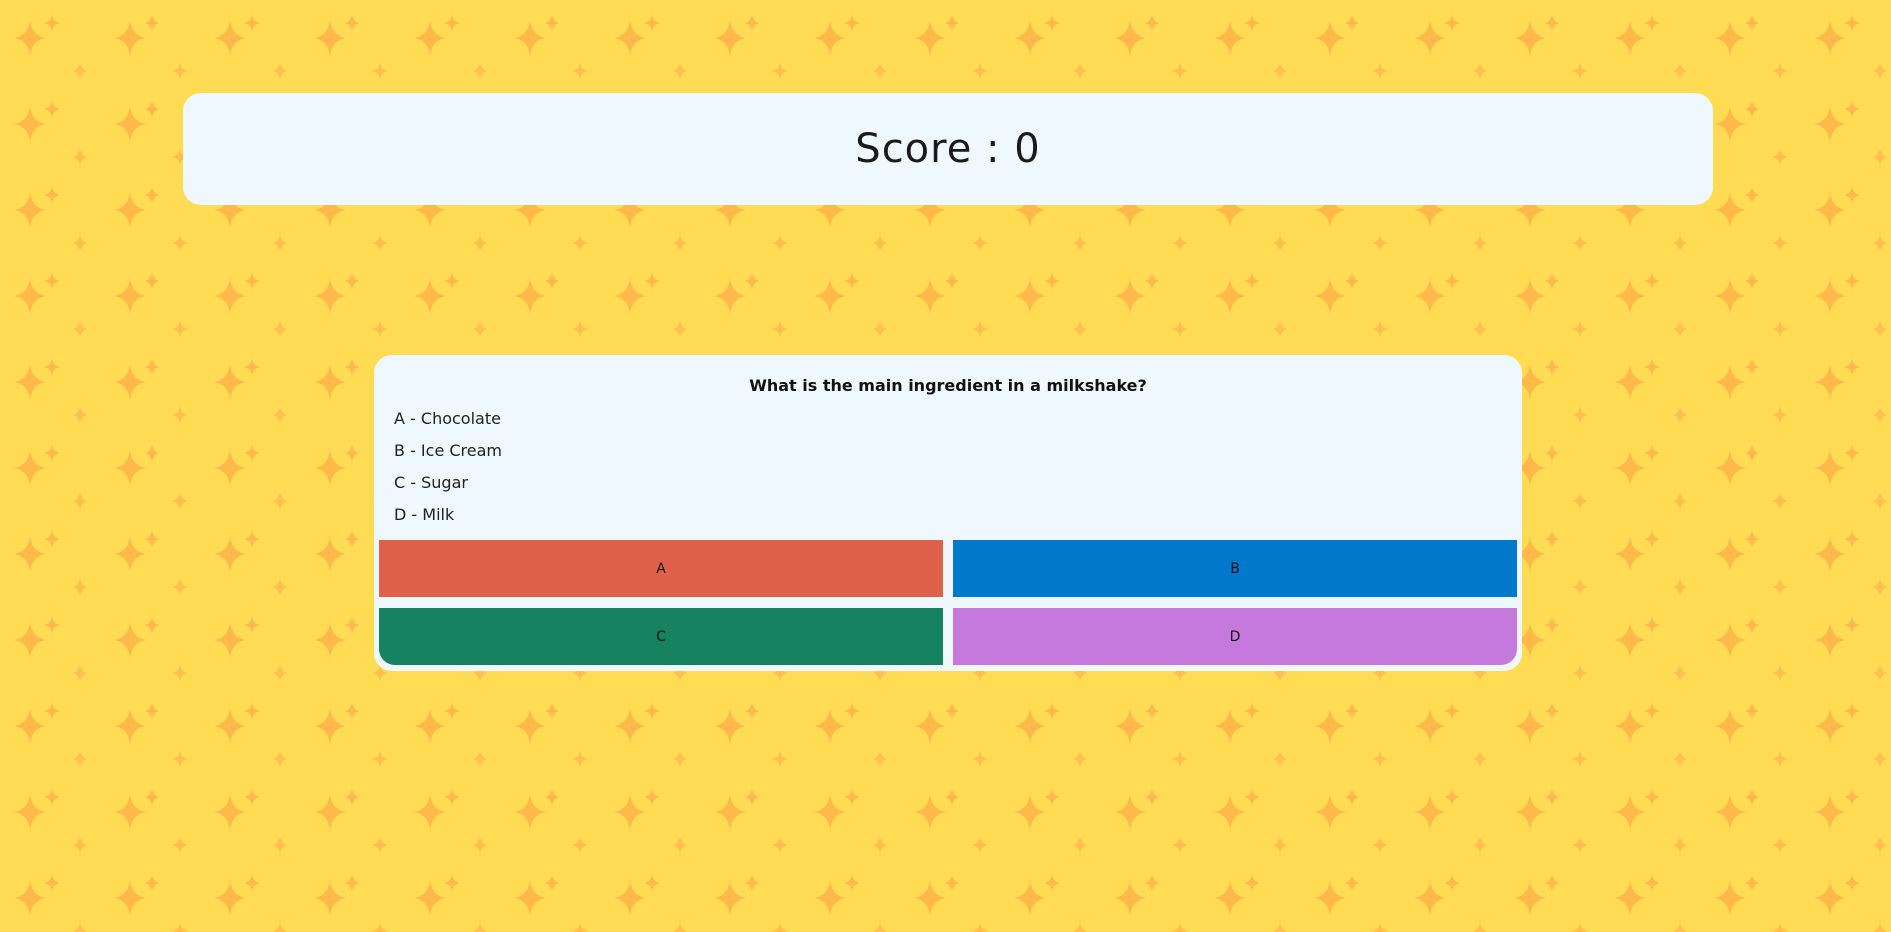  What do you see at coordinates (661, 636) in the screenshot?
I see `answer-c-button: C` at bounding box center [661, 636].